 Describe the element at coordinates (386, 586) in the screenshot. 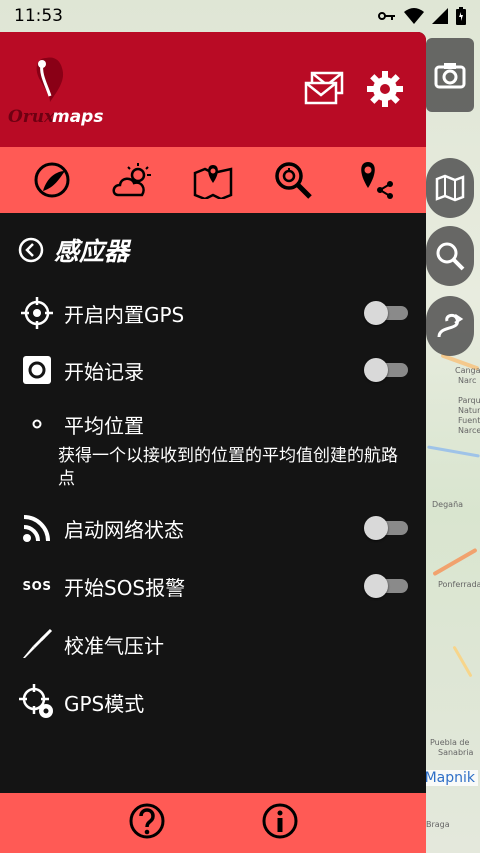

I see `sos-toggle` at that location.